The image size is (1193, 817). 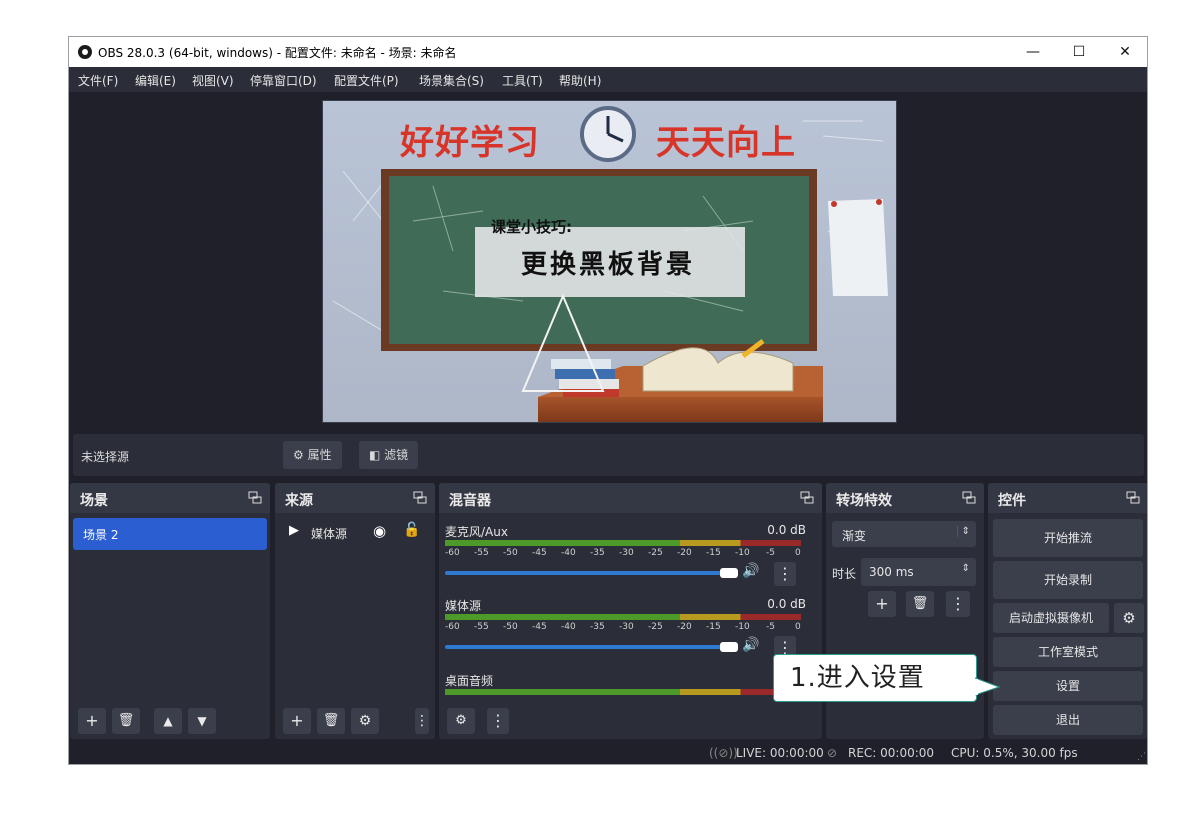 I want to click on callout-arrow-icon, so click(x=988, y=686).